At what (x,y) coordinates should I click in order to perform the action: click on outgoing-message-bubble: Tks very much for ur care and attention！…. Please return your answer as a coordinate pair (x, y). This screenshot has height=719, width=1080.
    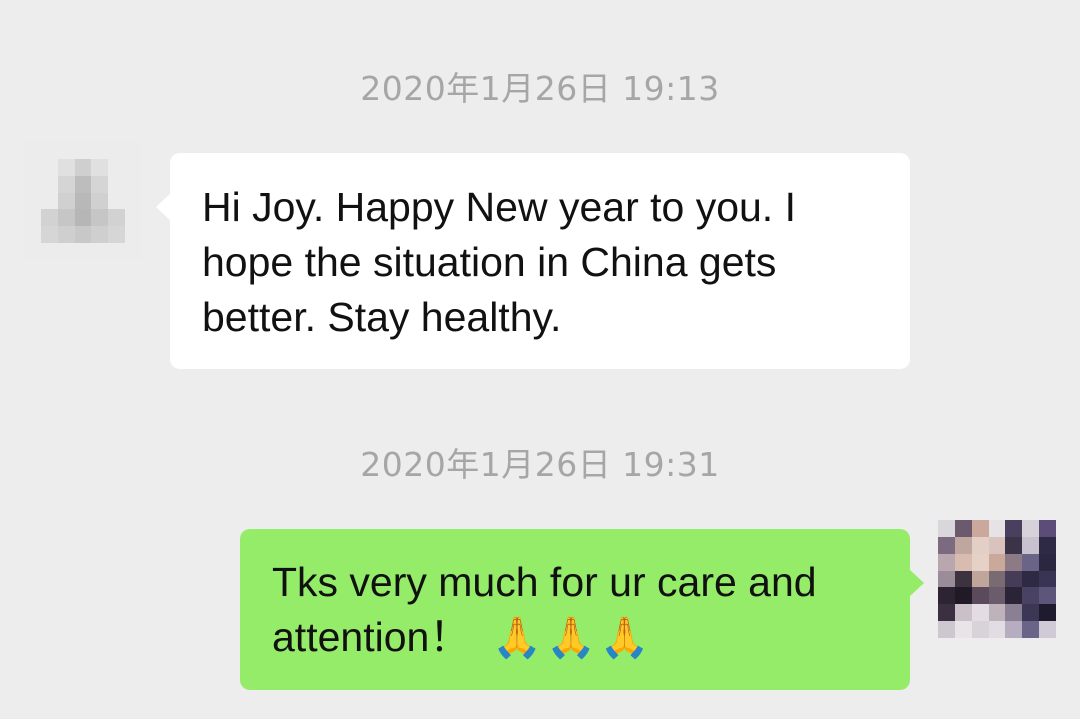
    Looking at the image, I should click on (582, 609).